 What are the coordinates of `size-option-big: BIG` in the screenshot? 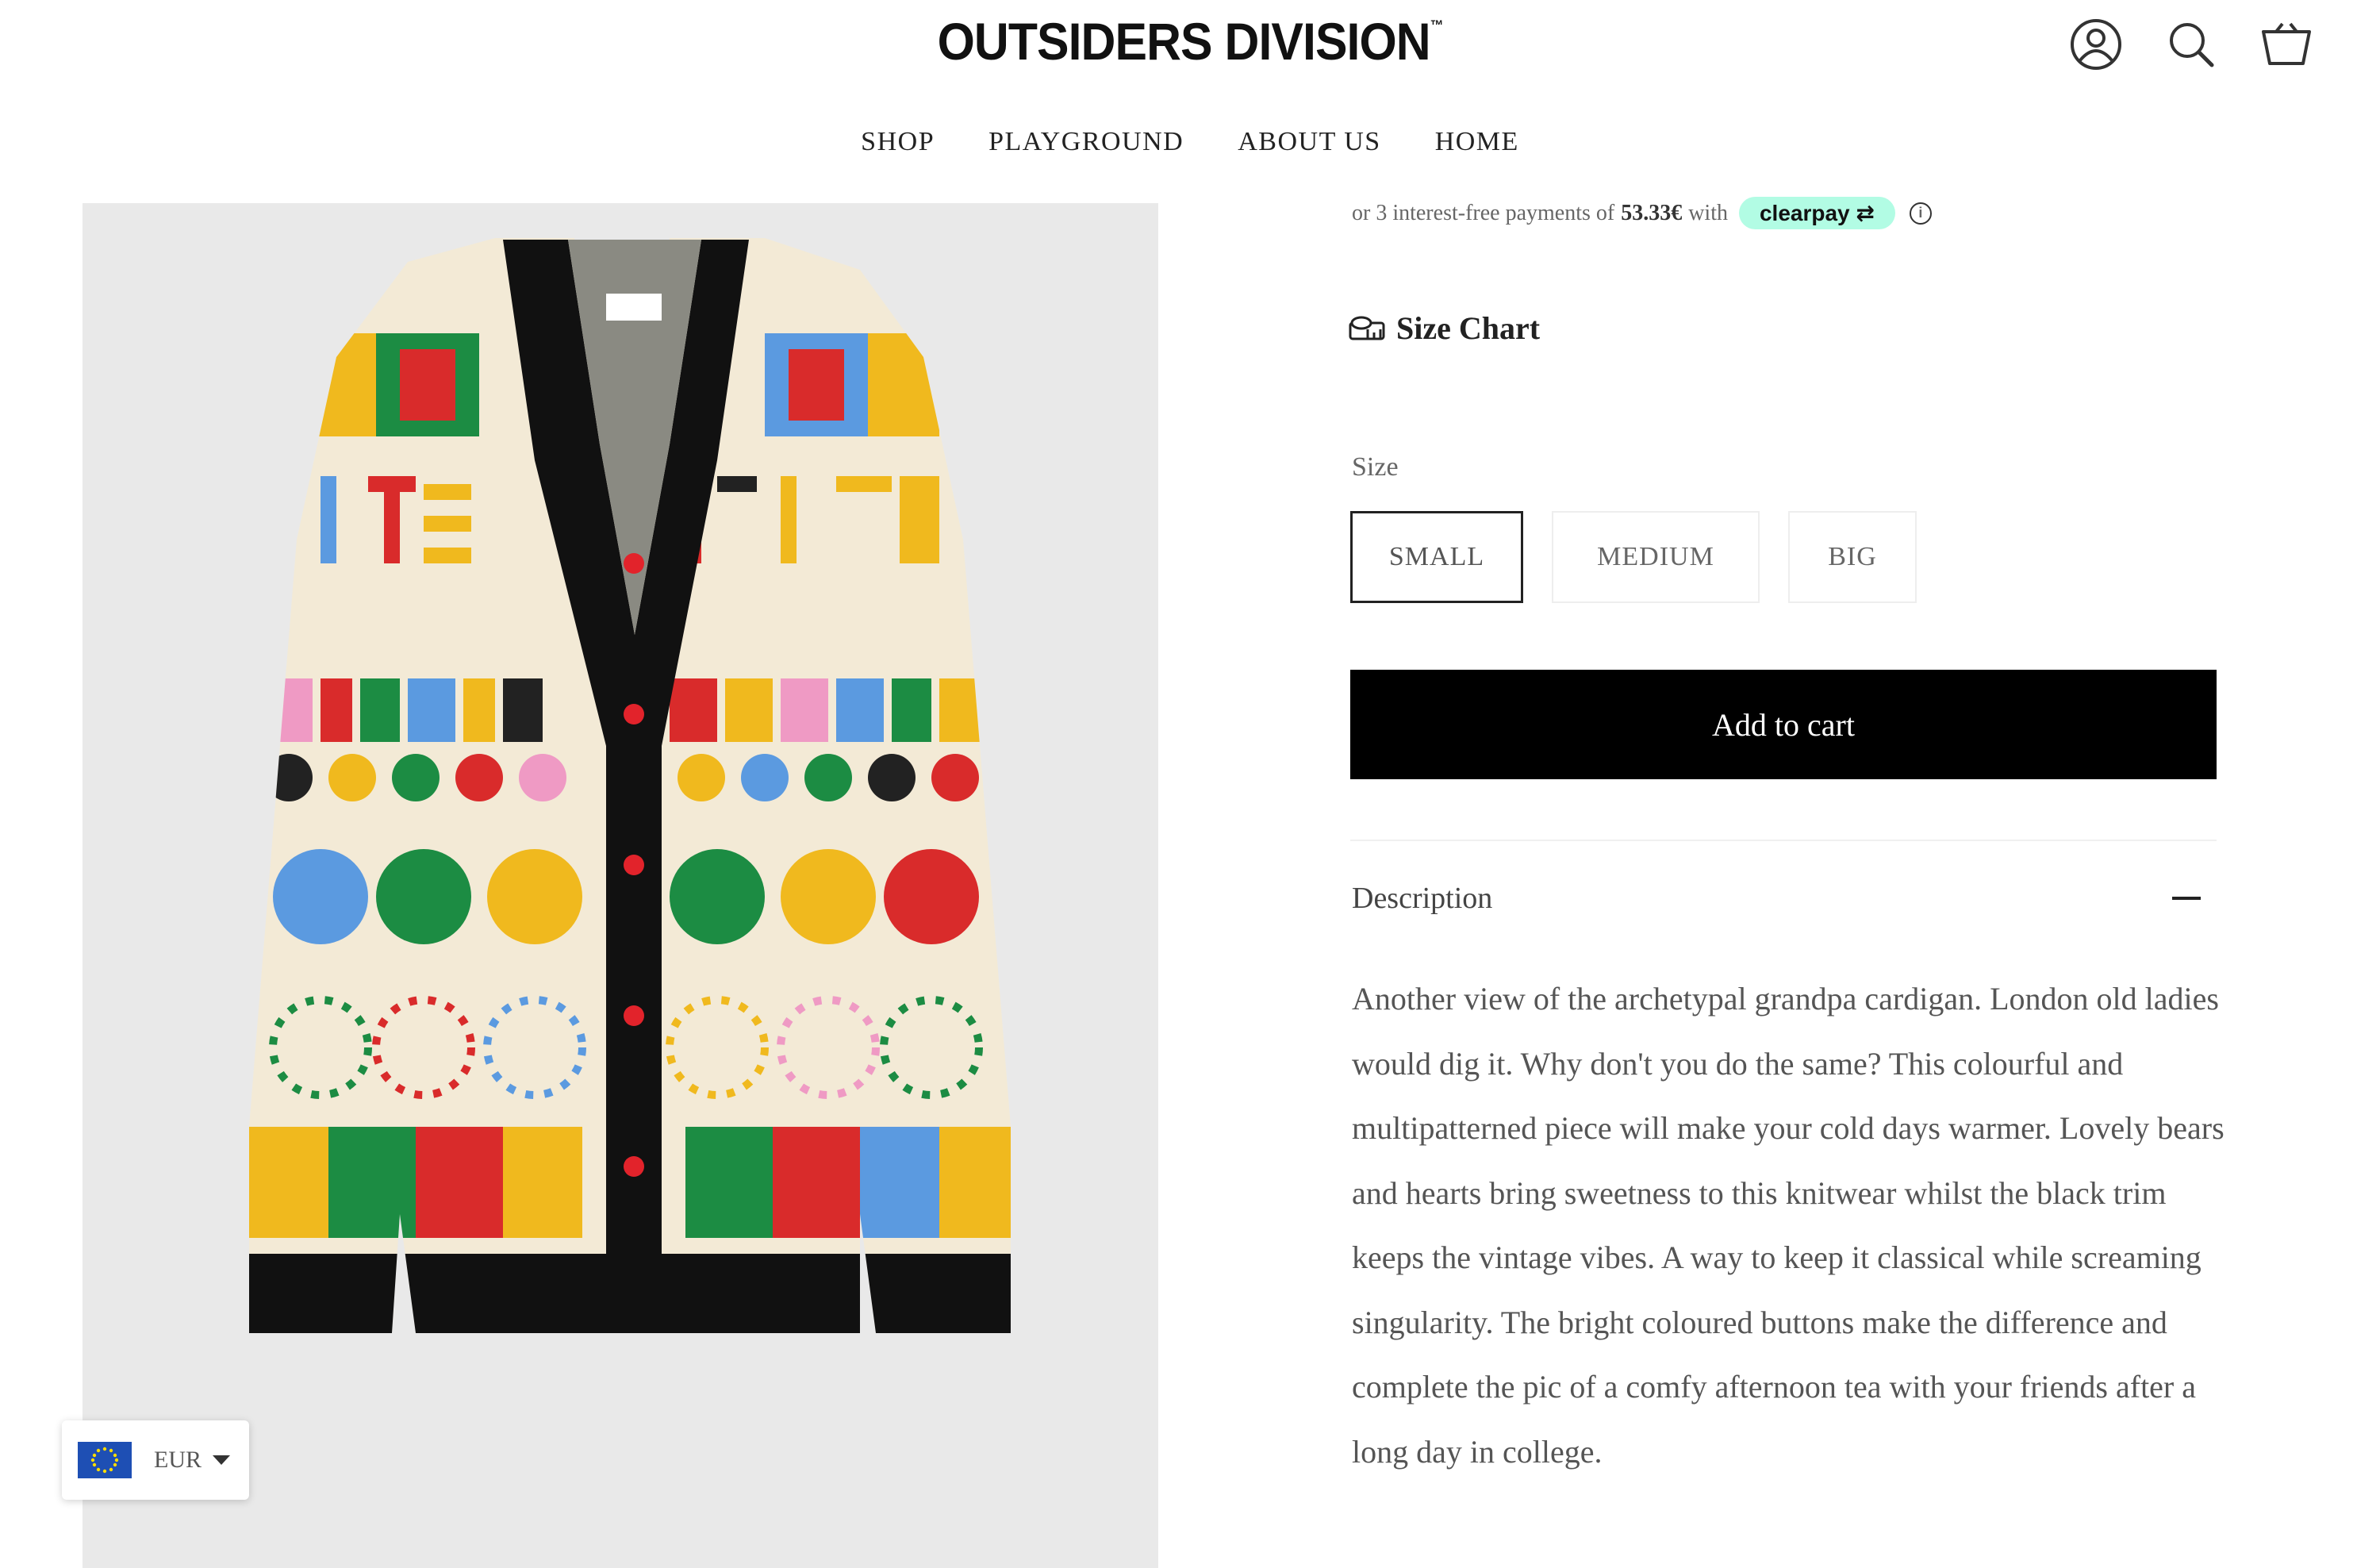 It's located at (1852, 557).